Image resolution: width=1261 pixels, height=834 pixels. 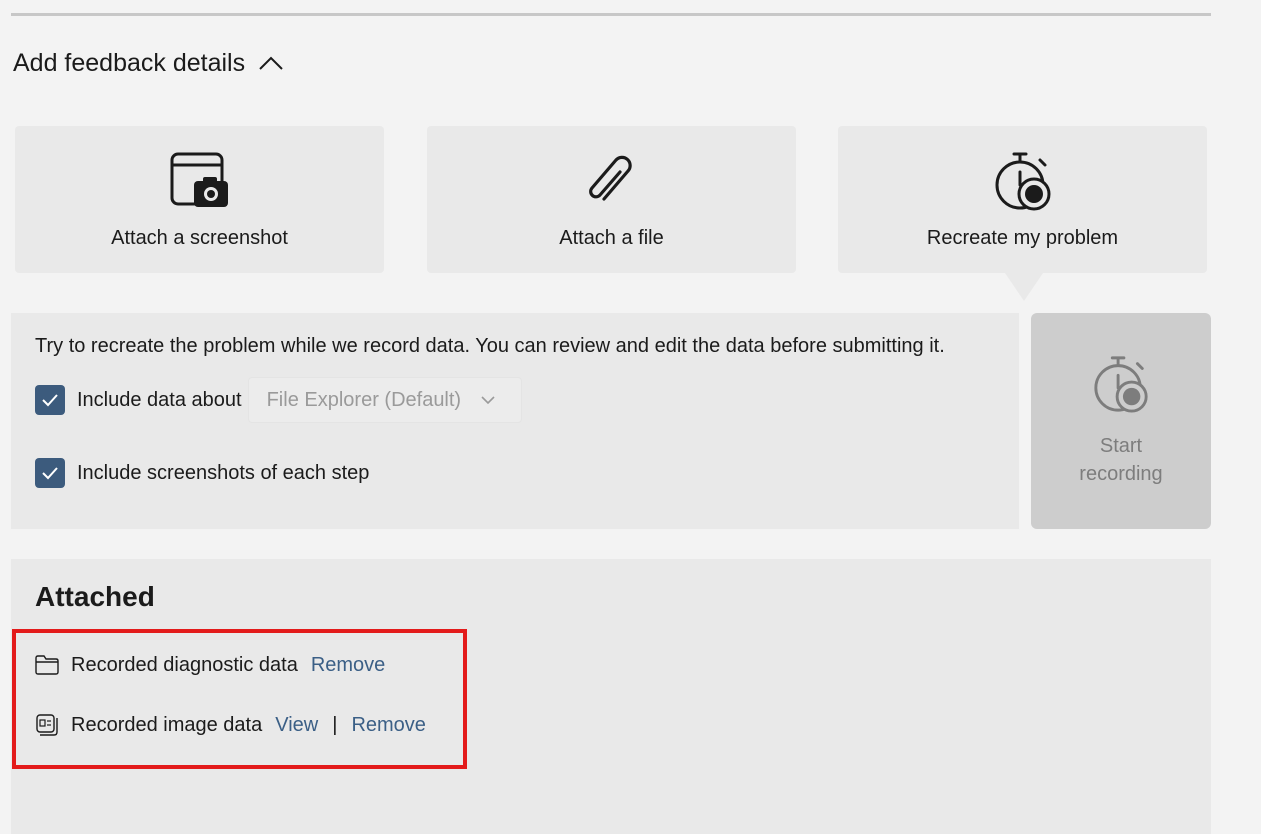 What do you see at coordinates (488, 400) in the screenshot?
I see `chevron-down-icon` at bounding box center [488, 400].